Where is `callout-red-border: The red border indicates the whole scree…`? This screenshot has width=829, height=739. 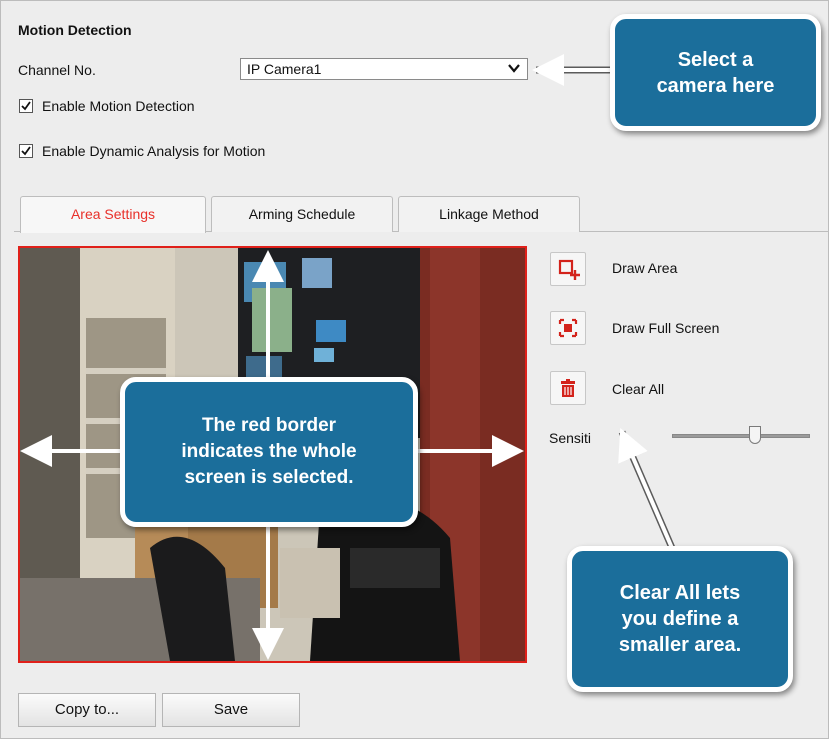 callout-red-border: The red border indicates the whole scree… is located at coordinates (269, 452).